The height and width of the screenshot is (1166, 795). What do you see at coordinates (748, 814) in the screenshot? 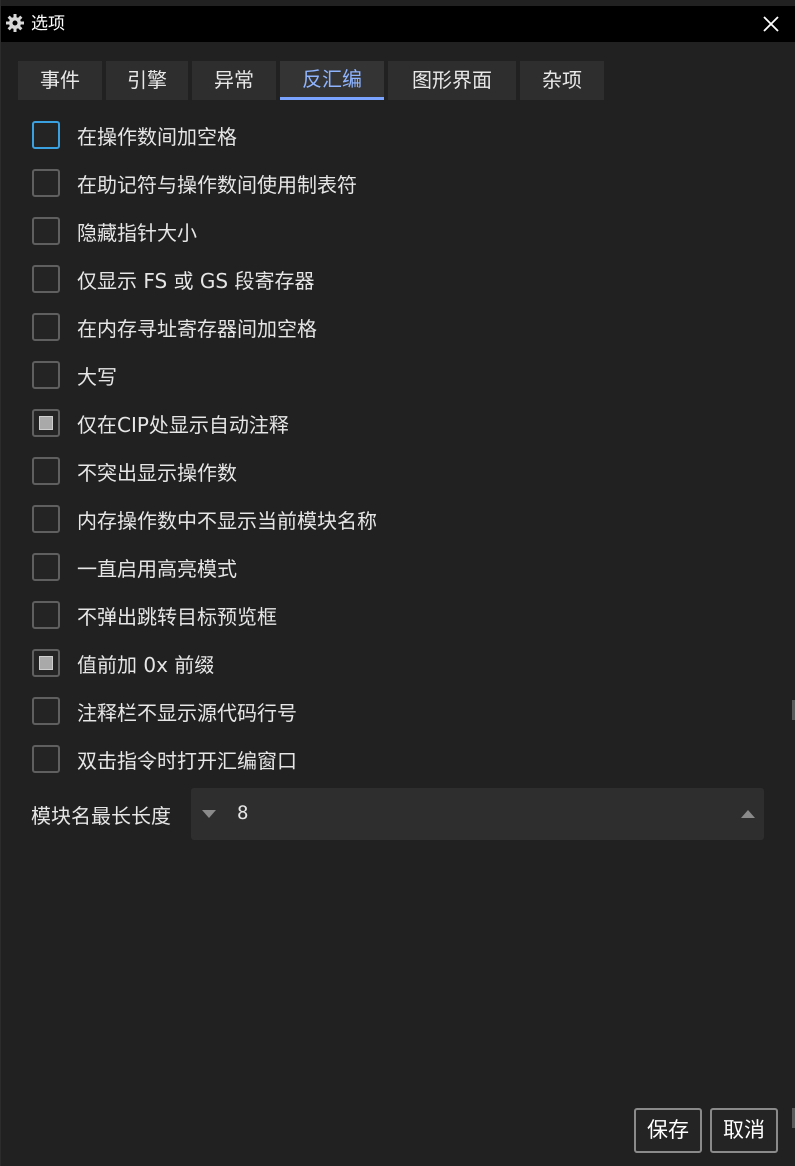
I see `arrow-up-icon` at bounding box center [748, 814].